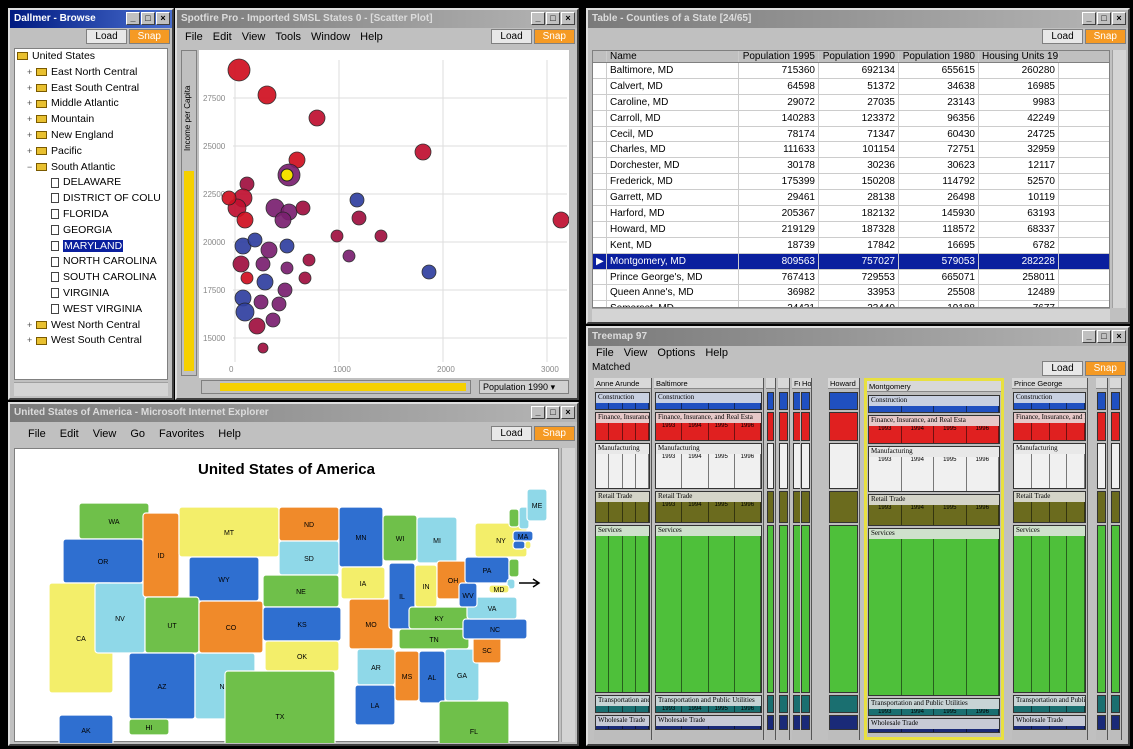 The image size is (1133, 749). What do you see at coordinates (1049, 401) in the screenshot?
I see `treemap-cell: Construction` at bounding box center [1049, 401].